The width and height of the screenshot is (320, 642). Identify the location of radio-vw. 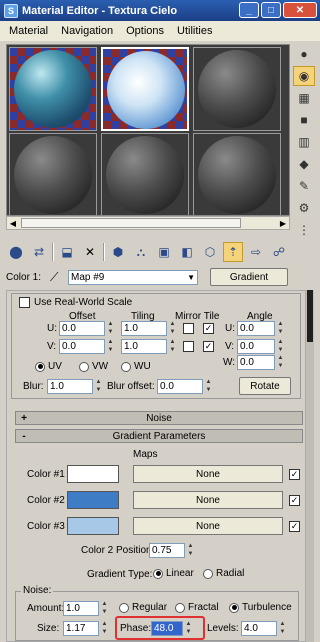
(84, 366).